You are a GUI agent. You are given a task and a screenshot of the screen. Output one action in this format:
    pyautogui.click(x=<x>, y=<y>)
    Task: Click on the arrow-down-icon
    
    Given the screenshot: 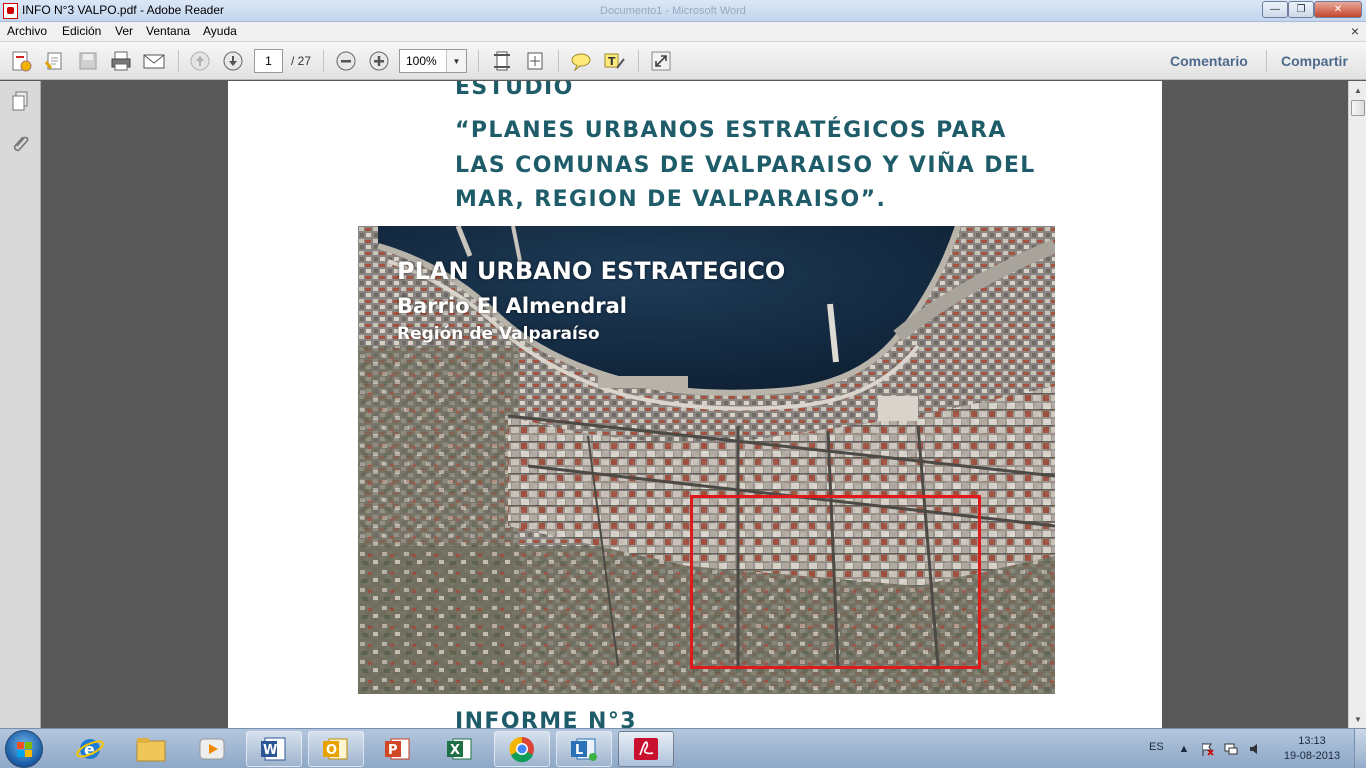 What is the action you would take?
    pyautogui.click(x=233, y=61)
    